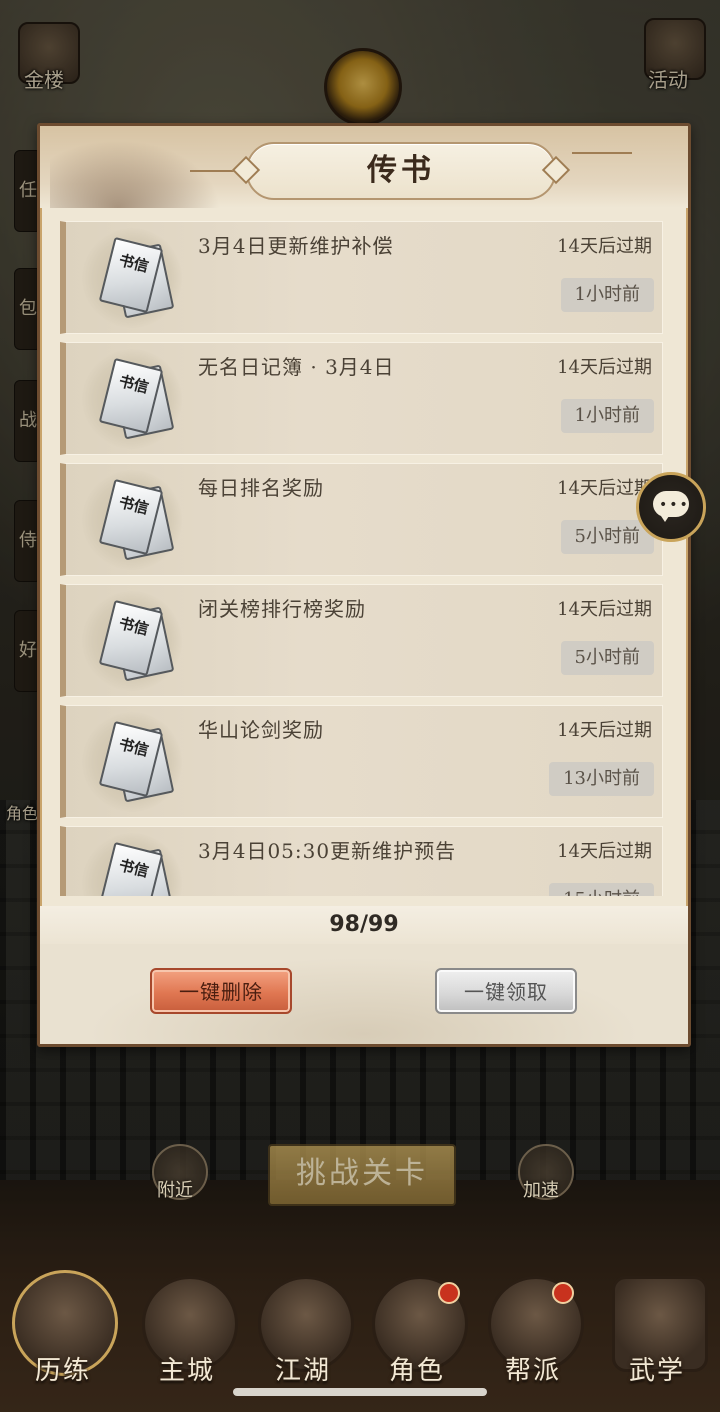 The height and width of the screenshot is (1412, 720). I want to click on mail-item: 书信 无名日记簿 · 3月4日 14天后过期 1小时前, so click(361, 398).